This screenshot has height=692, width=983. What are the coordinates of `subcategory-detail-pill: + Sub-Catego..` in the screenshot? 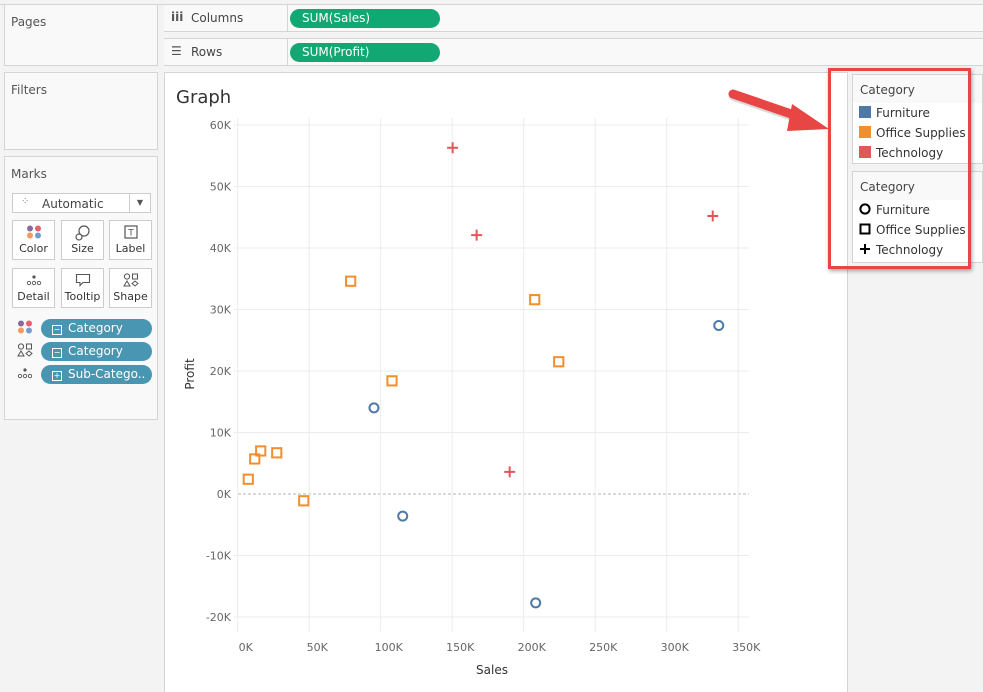 It's located at (96, 374).